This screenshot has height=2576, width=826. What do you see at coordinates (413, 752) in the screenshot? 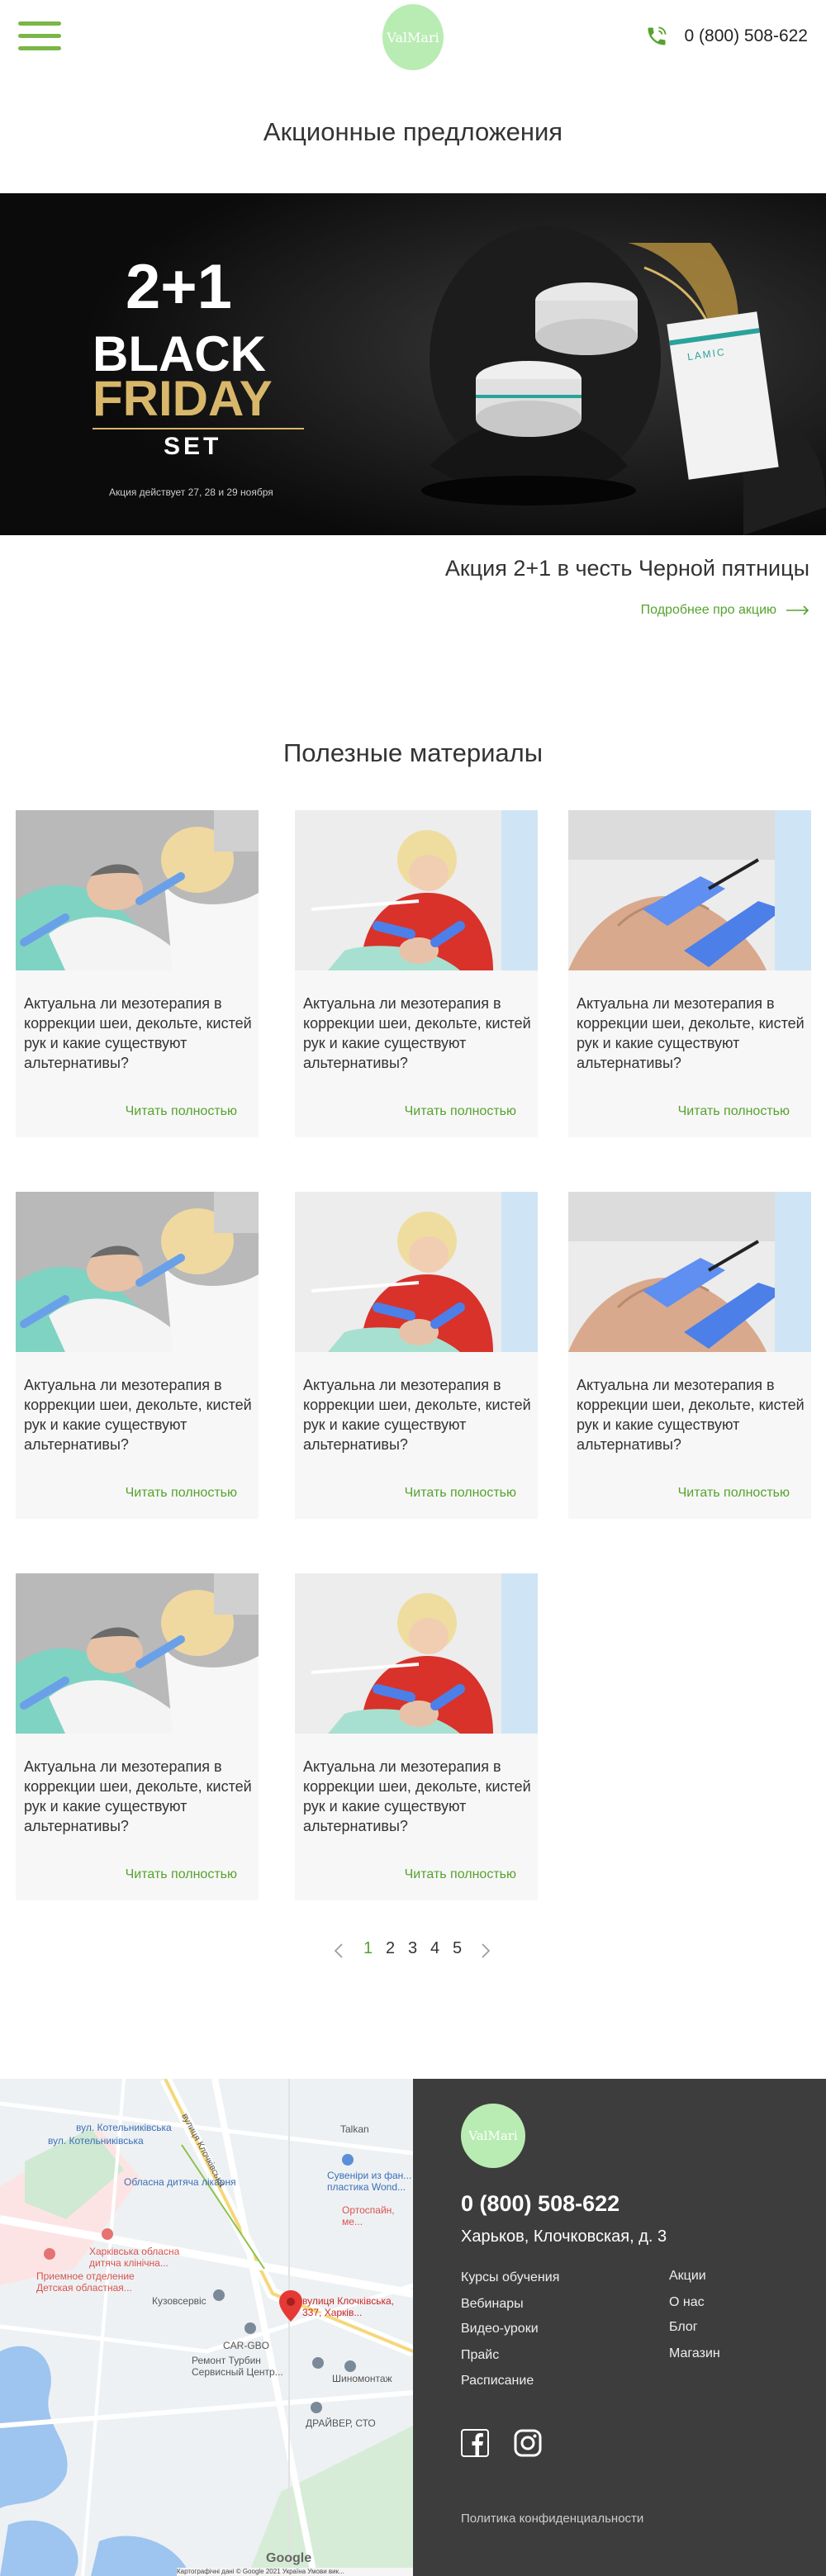
I see `materials-section-title: Полезные материалы` at bounding box center [413, 752].